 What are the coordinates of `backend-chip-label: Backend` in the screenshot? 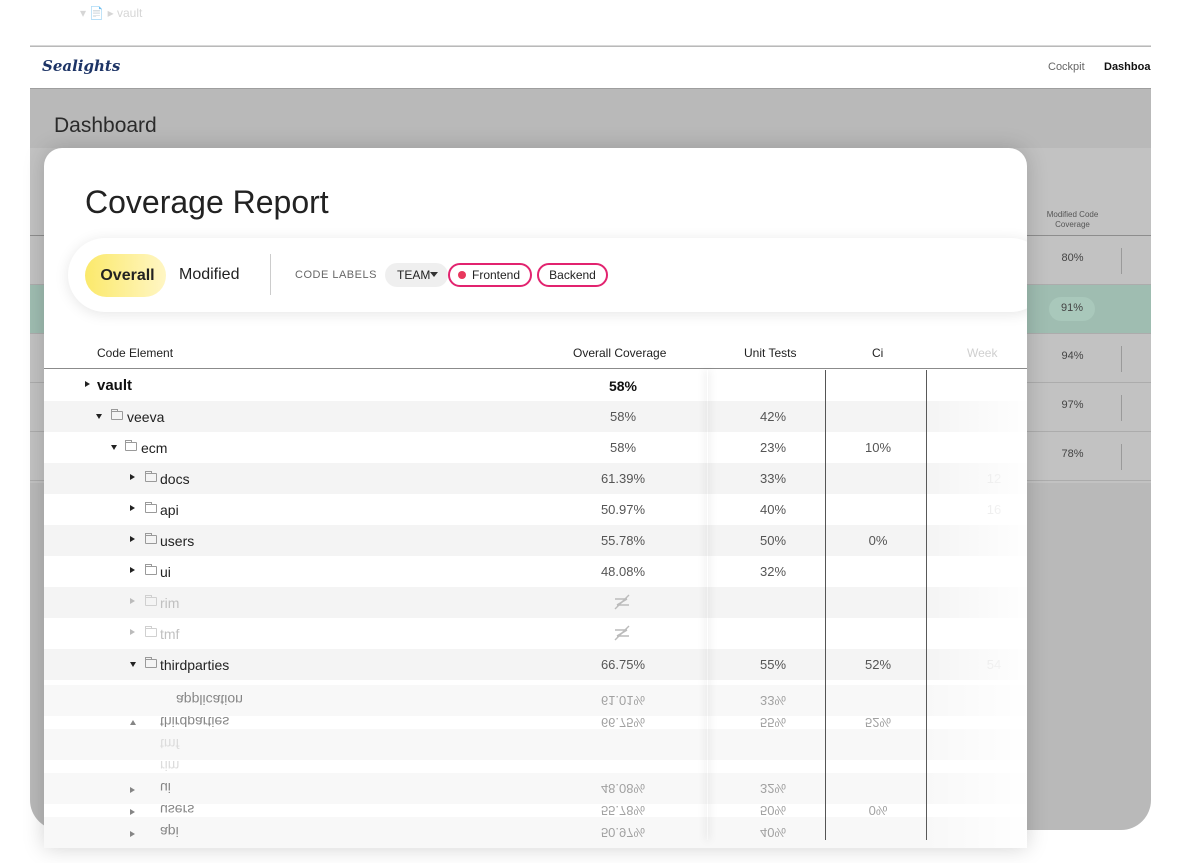 It's located at (572, 275).